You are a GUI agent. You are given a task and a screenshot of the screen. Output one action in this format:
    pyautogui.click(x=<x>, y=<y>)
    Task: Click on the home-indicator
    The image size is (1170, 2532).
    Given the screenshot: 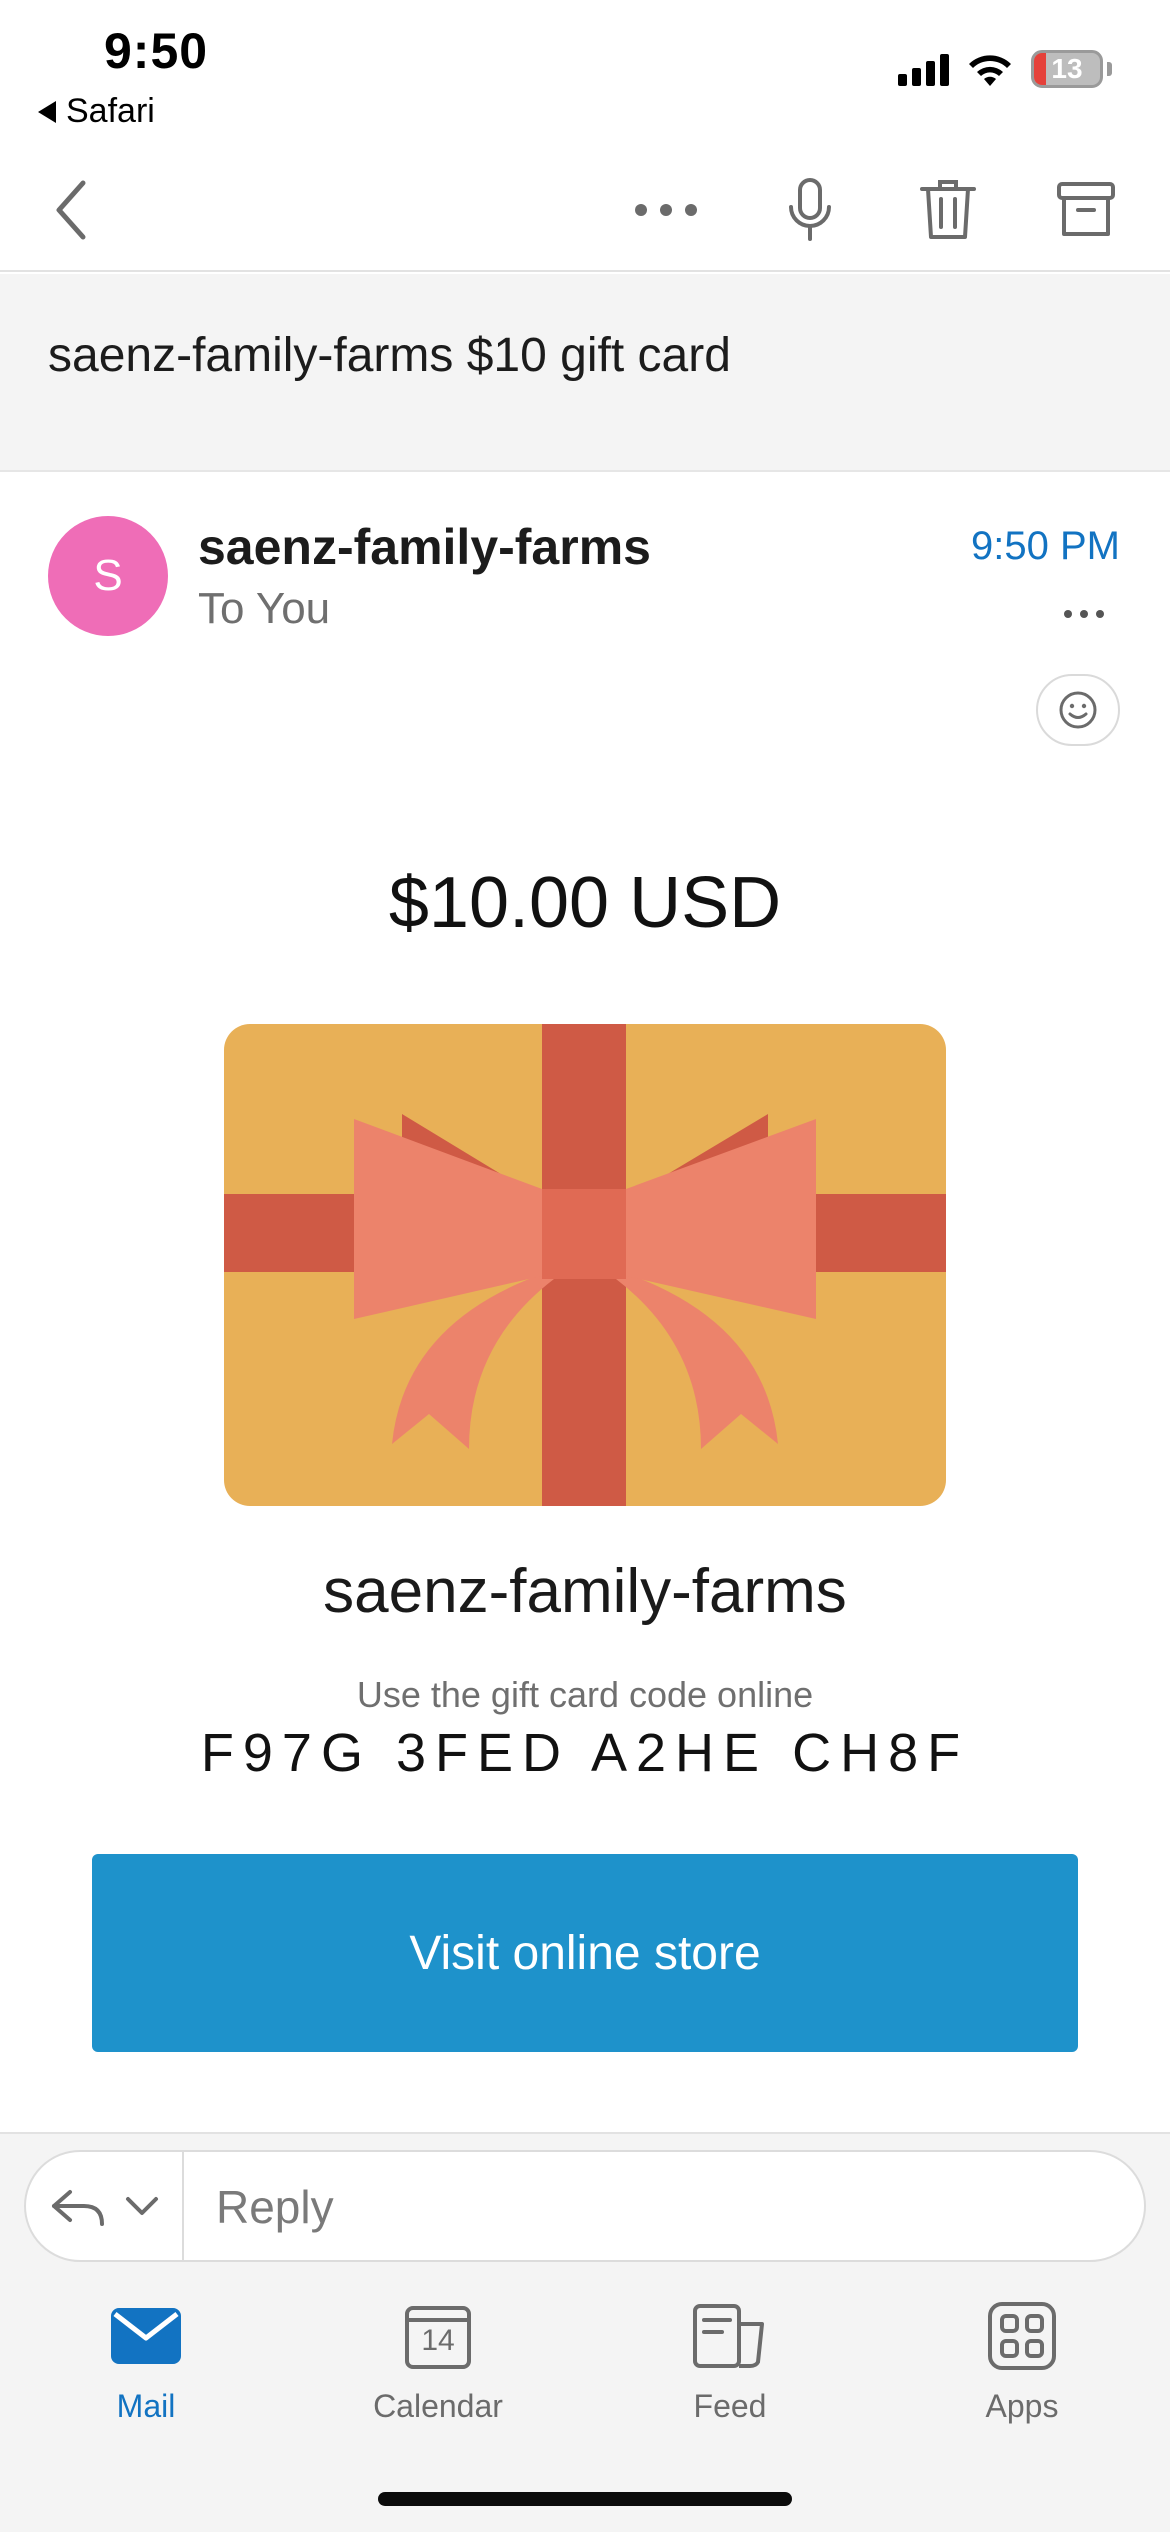 What is the action you would take?
    pyautogui.click(x=585, y=2499)
    